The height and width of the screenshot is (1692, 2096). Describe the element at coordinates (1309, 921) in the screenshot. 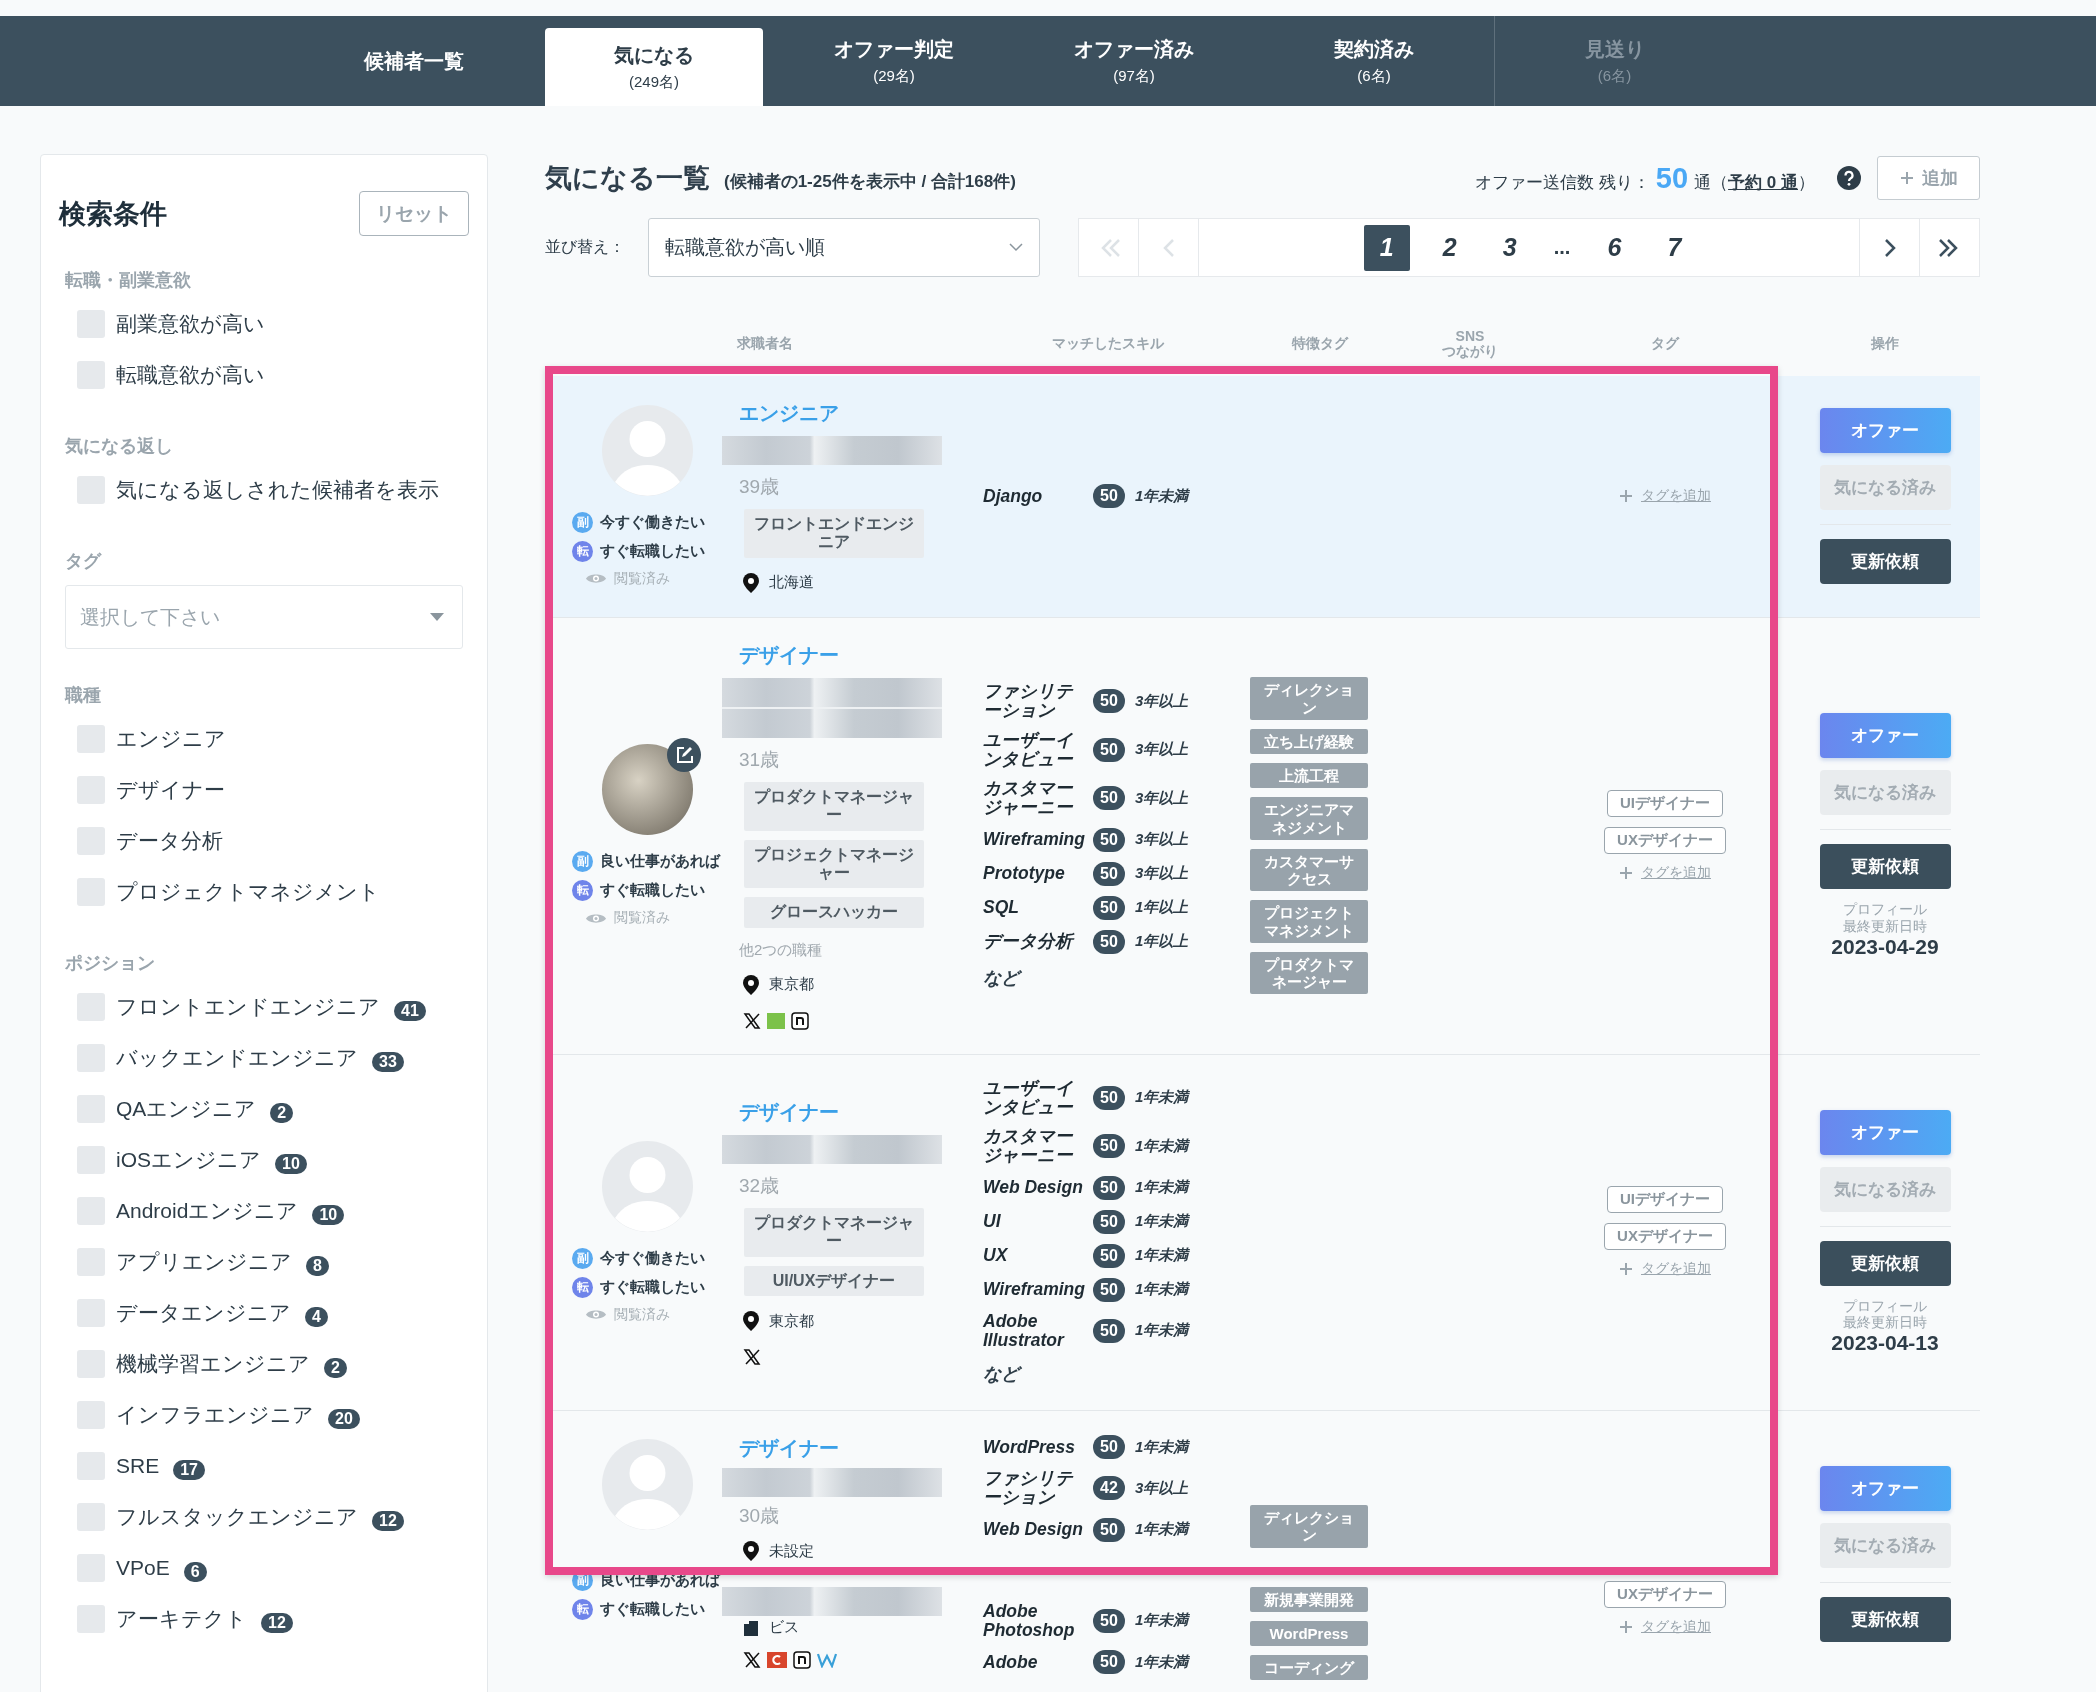

I see `feature-tag: プロジェクトマネジメント` at that location.